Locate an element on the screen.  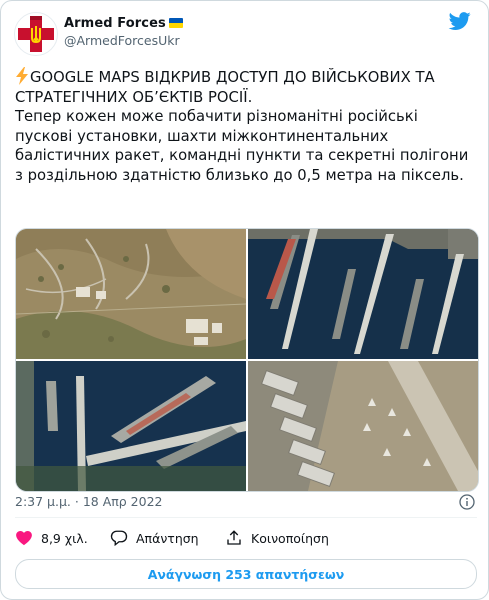
ukraine-armed-forces-emblem-icon is located at coordinates (36, 34).